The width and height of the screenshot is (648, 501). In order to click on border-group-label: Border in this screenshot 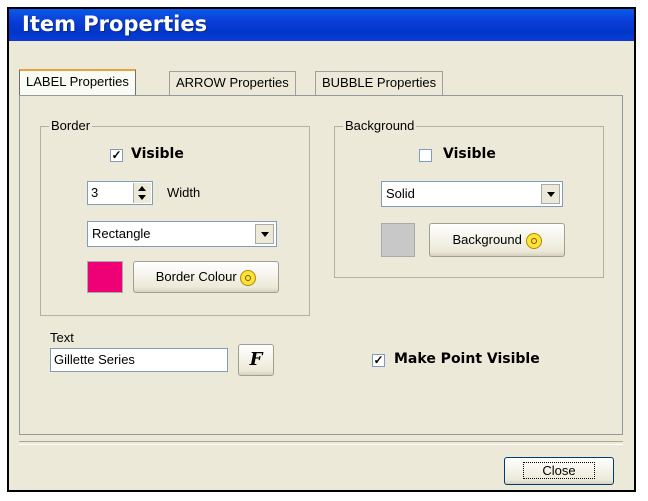, I will do `click(71, 125)`.